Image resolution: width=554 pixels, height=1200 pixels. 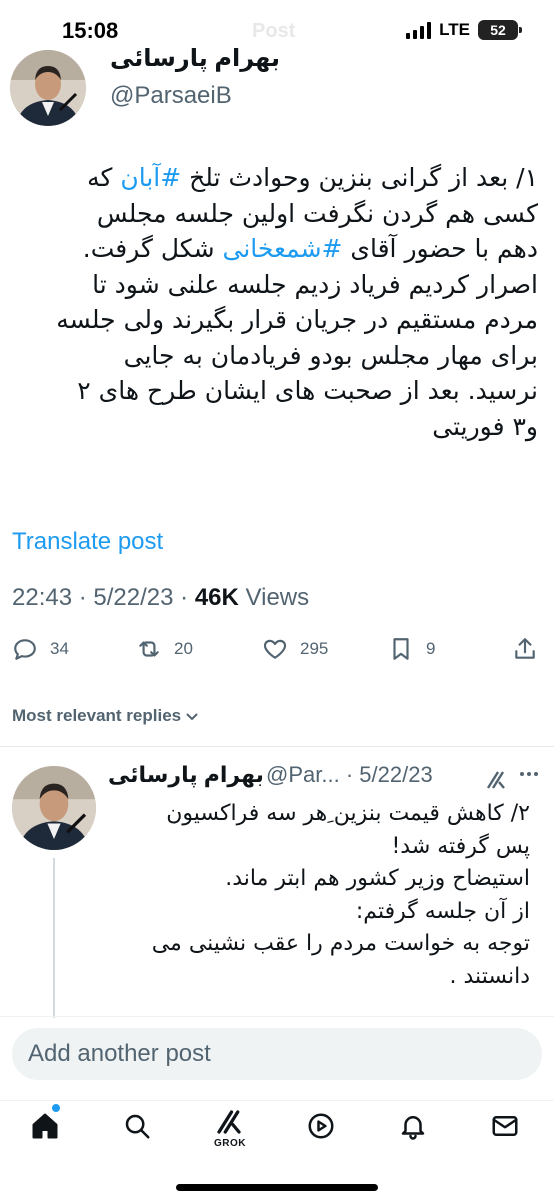 I want to click on thread-line, so click(x=54, y=938).